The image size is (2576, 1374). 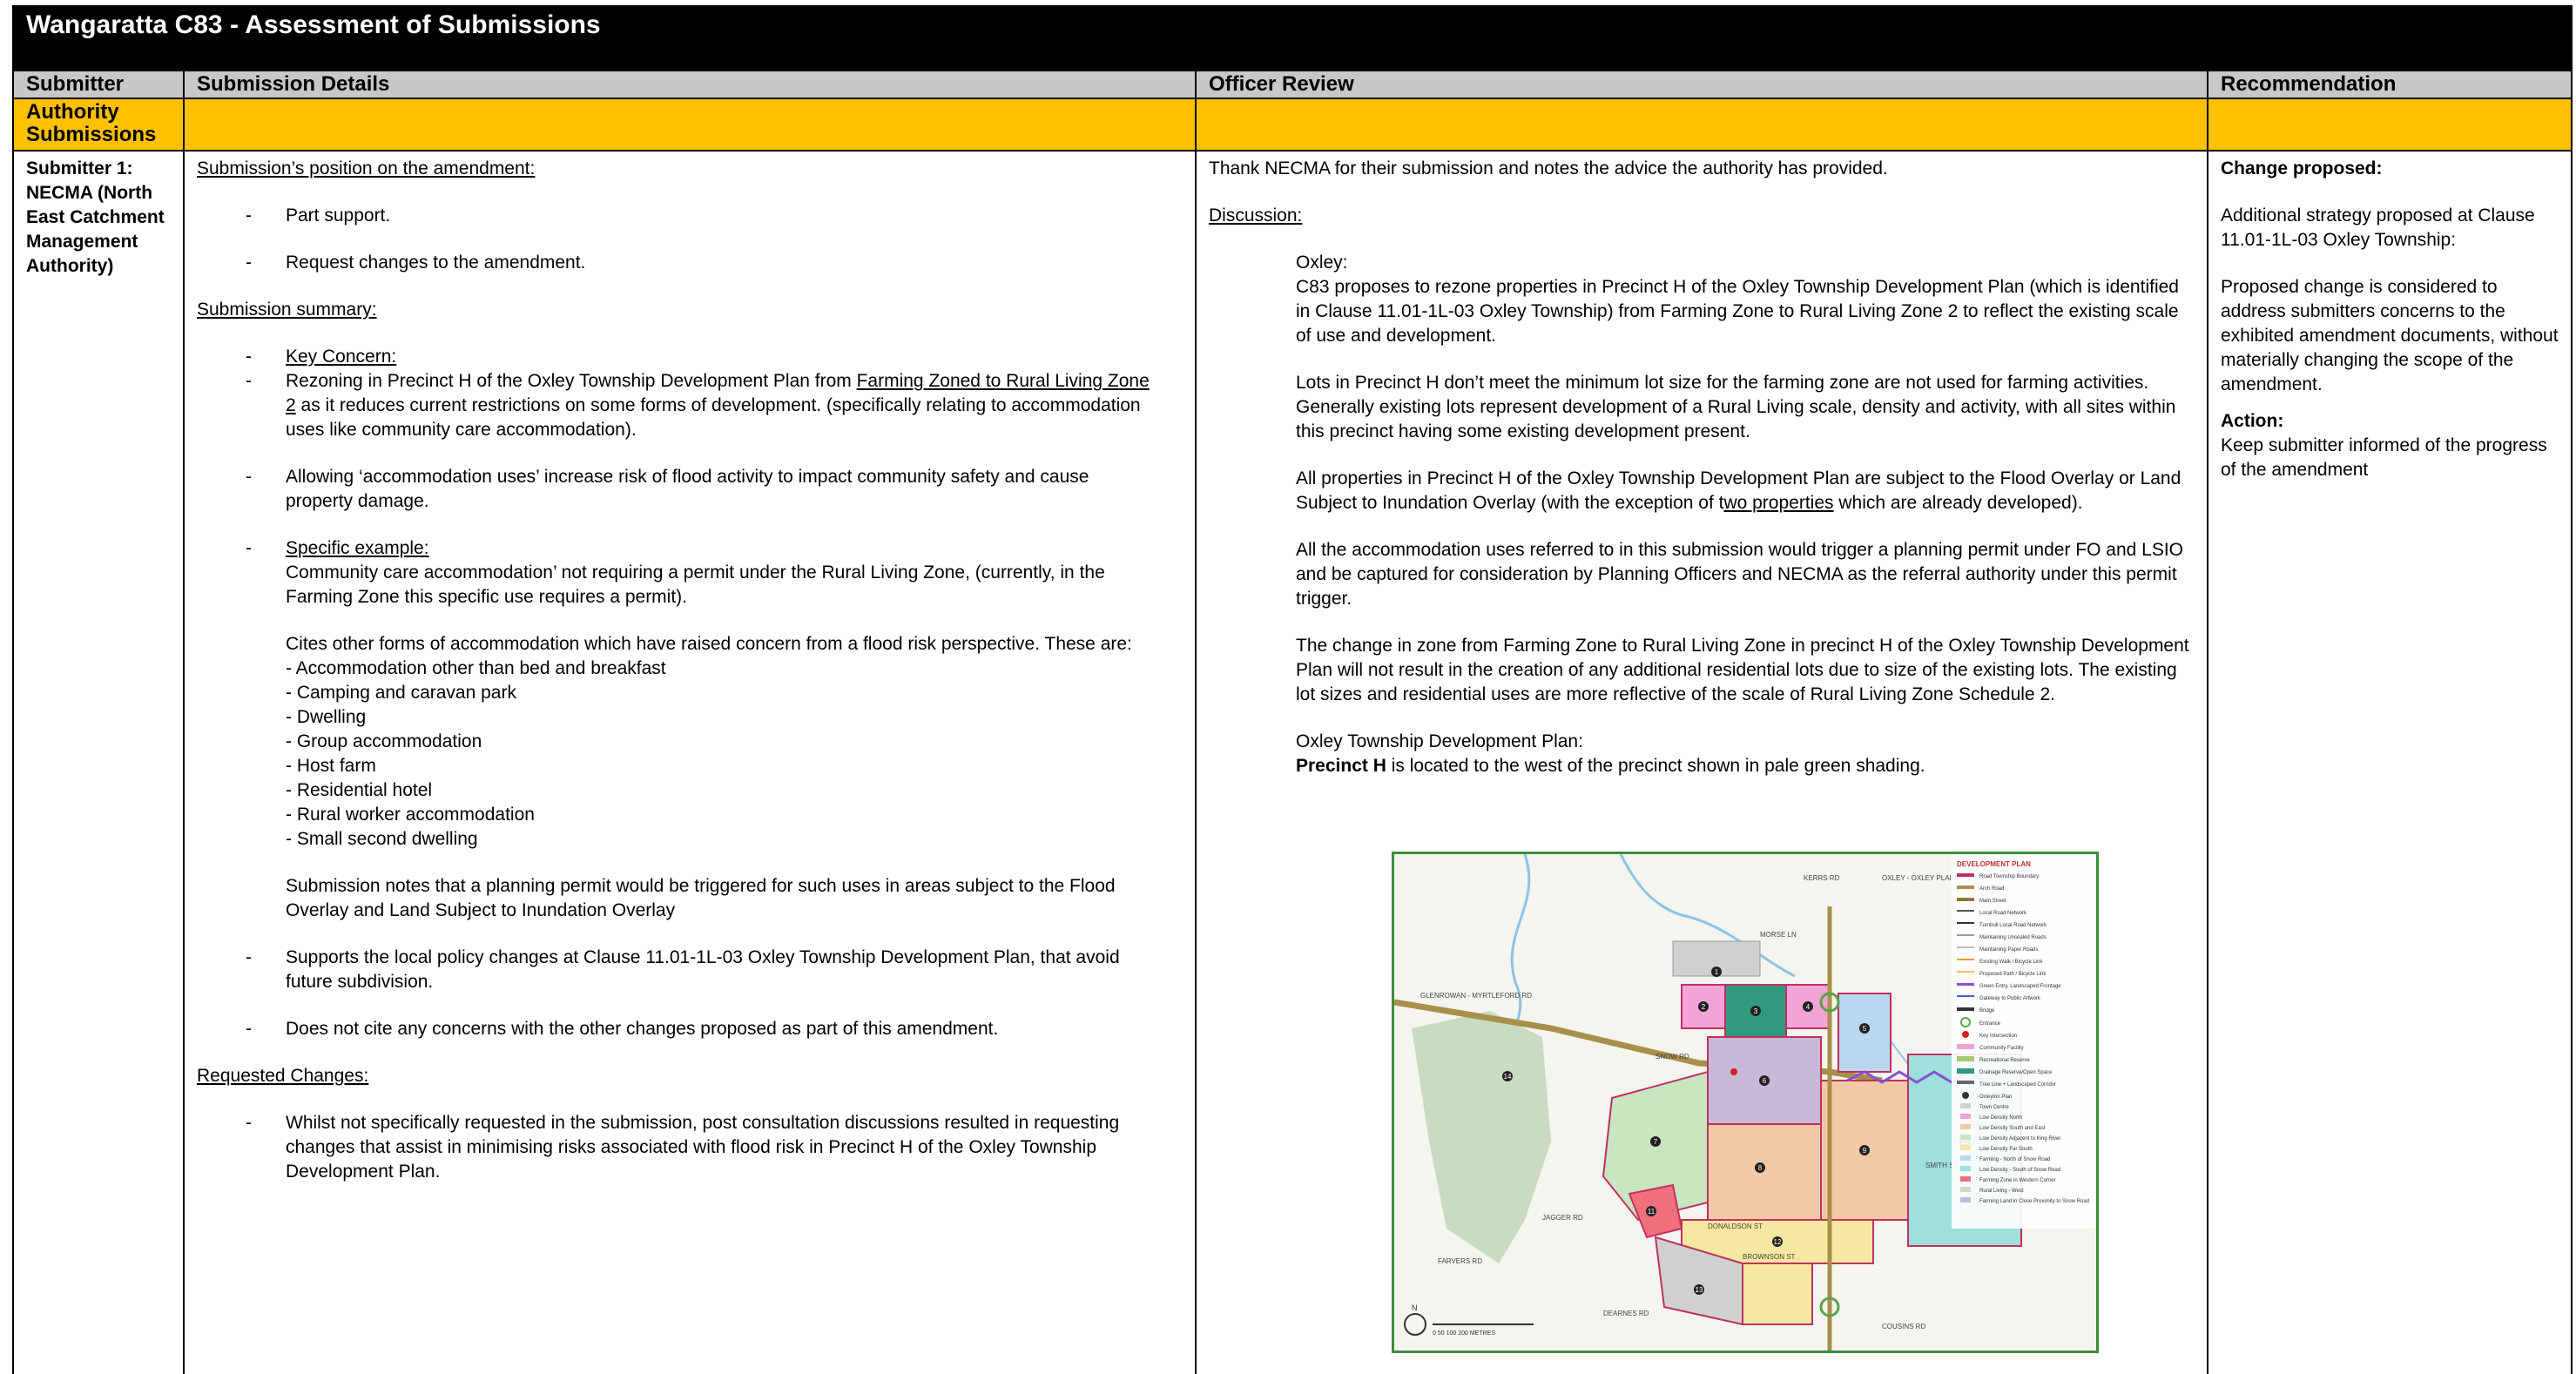 What do you see at coordinates (1717, 972) in the screenshot?
I see `marker-label: 1` at bounding box center [1717, 972].